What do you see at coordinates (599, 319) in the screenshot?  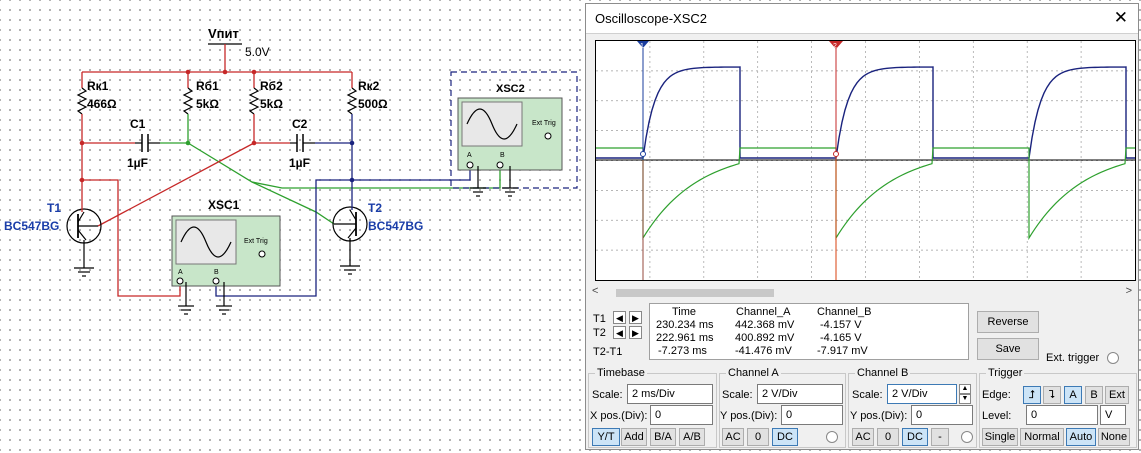 I see `t1-label: T1` at bounding box center [599, 319].